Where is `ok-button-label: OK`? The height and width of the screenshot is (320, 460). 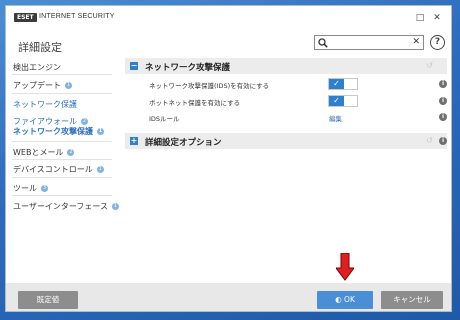
ok-button-label: OK is located at coordinates (349, 299).